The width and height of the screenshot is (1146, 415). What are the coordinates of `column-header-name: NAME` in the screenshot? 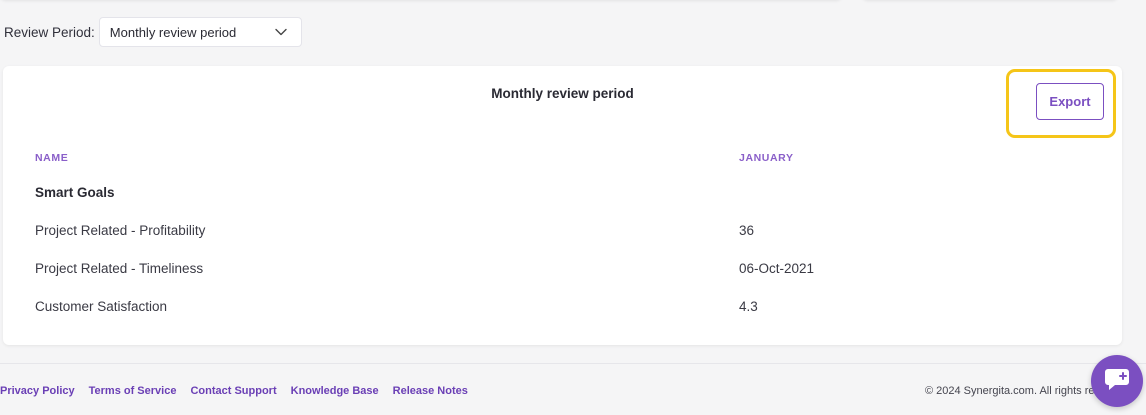 It's located at (52, 158).